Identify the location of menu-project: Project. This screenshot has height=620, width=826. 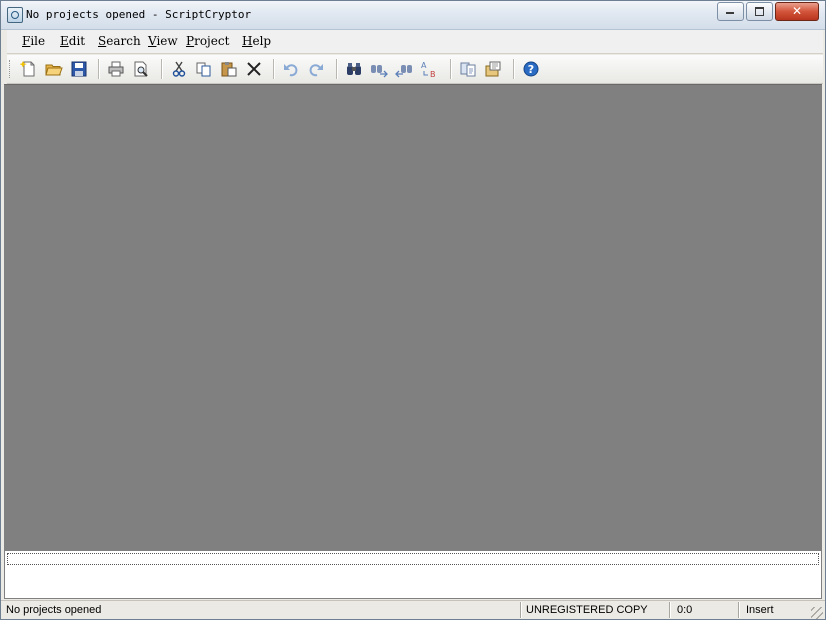
(207, 41).